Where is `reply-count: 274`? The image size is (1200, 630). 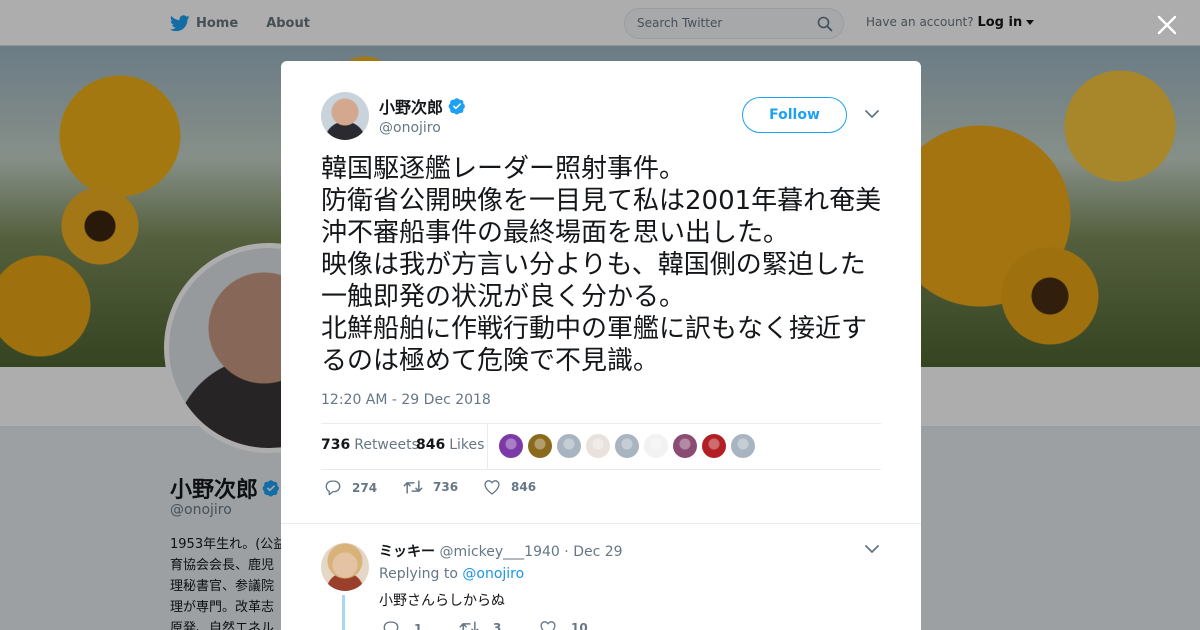
reply-count: 274 is located at coordinates (365, 487).